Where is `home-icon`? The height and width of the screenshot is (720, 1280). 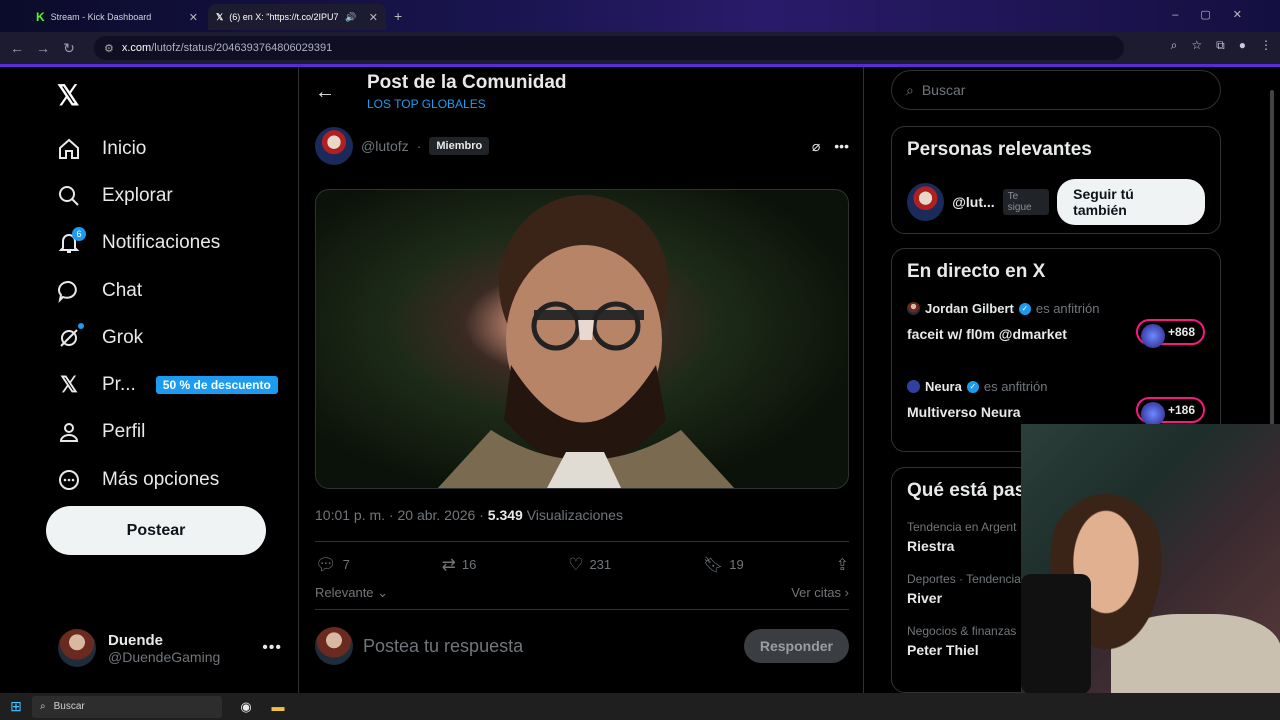 home-icon is located at coordinates (69, 149).